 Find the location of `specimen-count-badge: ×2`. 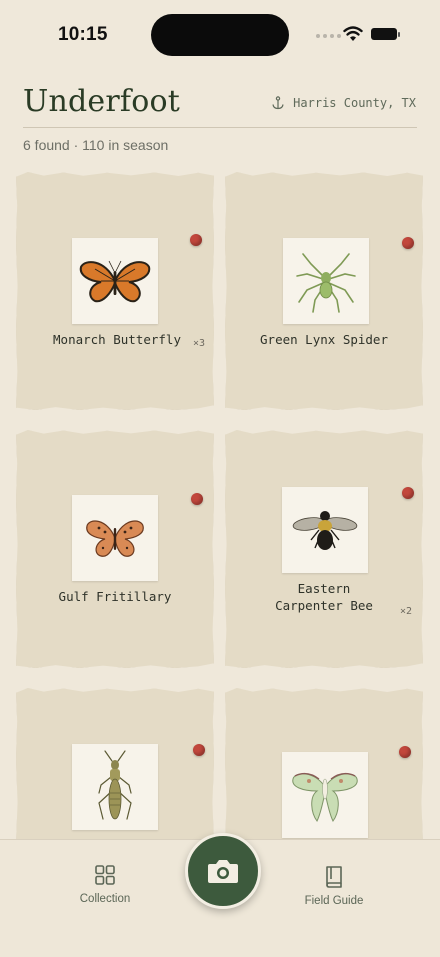

specimen-count-badge: ×2 is located at coordinates (406, 611).